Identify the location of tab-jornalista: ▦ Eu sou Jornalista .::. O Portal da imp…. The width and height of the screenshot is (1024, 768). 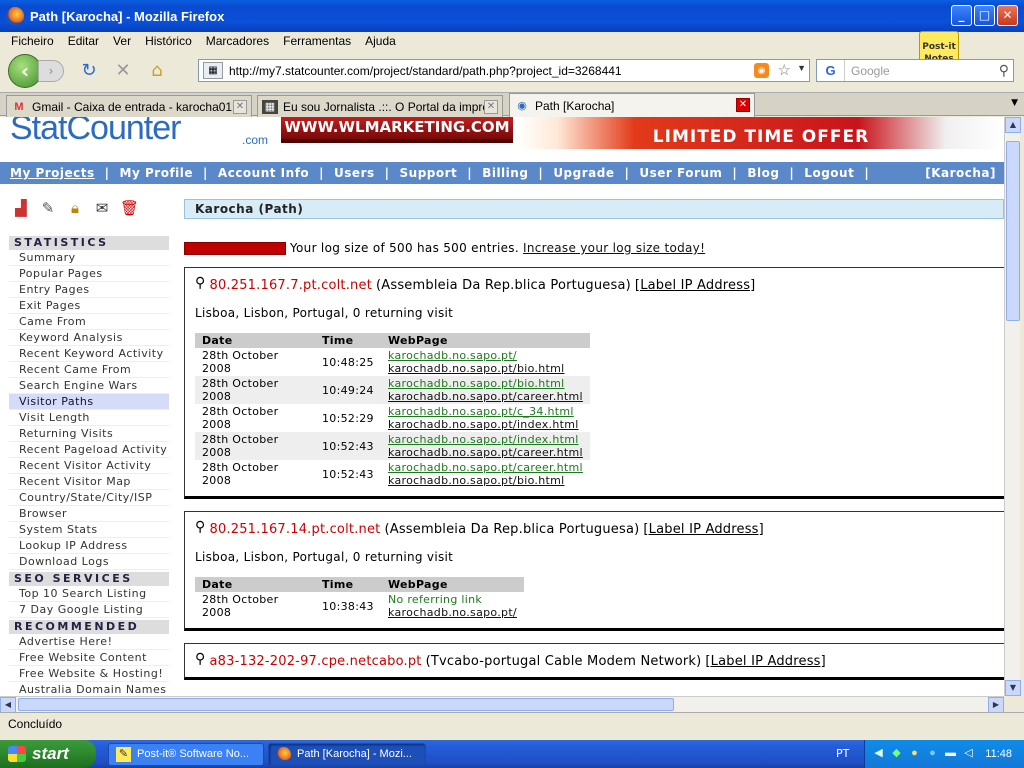
(380, 106).